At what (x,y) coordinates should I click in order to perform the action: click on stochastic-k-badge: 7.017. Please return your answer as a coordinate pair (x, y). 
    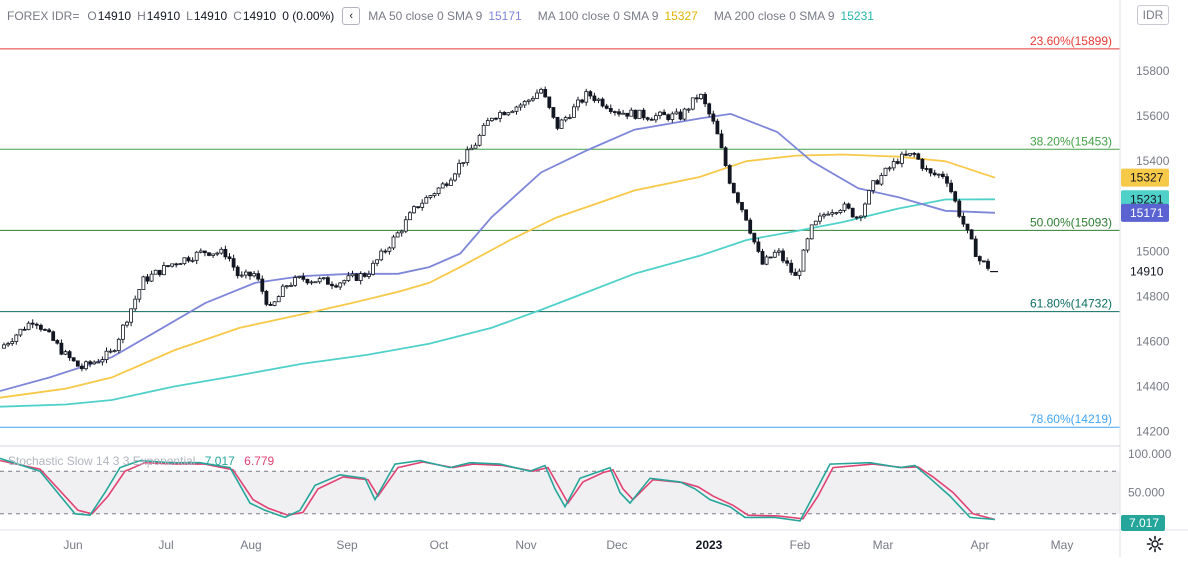
    Looking at the image, I should click on (1144, 523).